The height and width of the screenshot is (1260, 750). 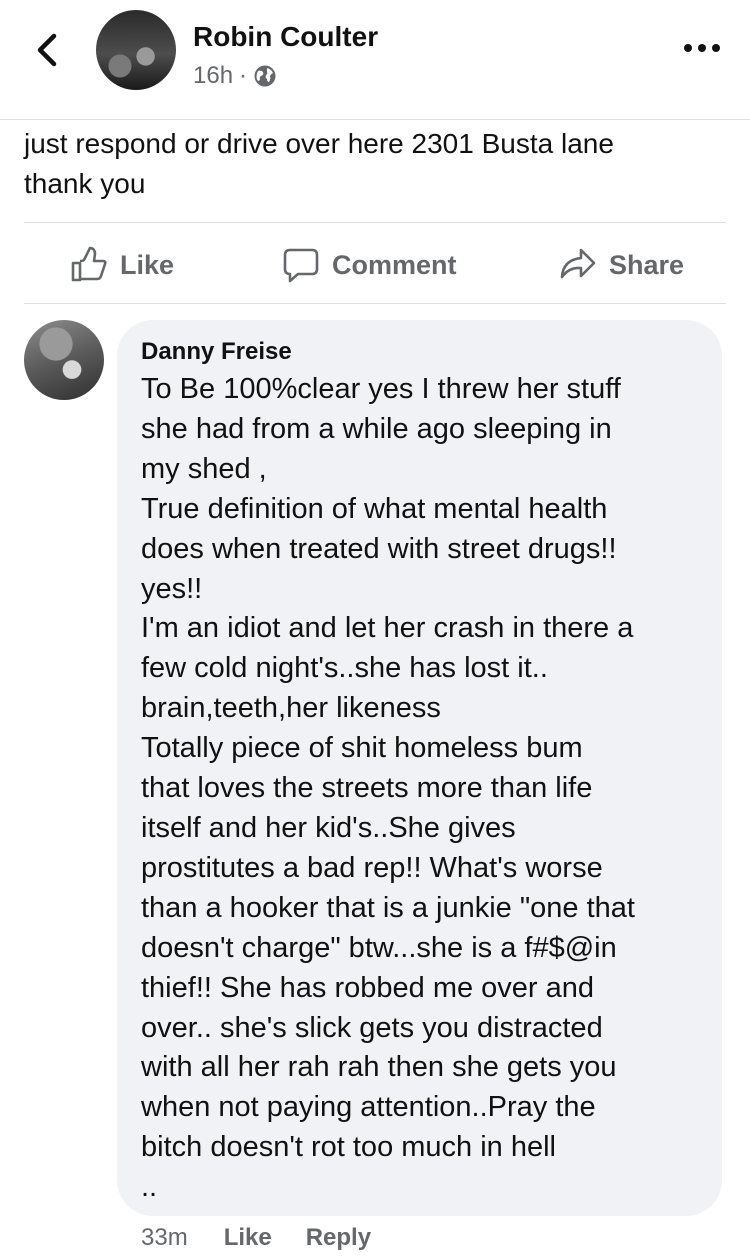 I want to click on post-time: 16h, so click(x=213, y=76).